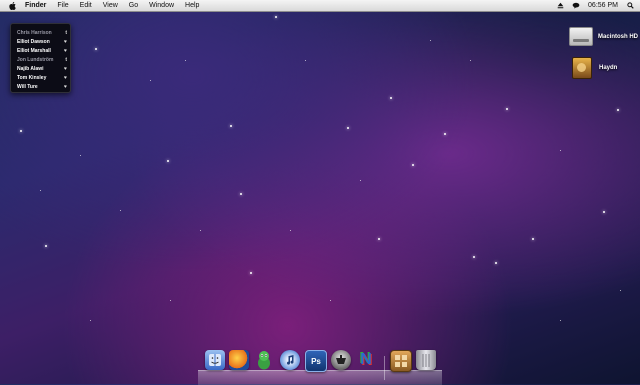 The width and height of the screenshot is (640, 385). I want to click on firefox-app-icon, so click(239, 360).